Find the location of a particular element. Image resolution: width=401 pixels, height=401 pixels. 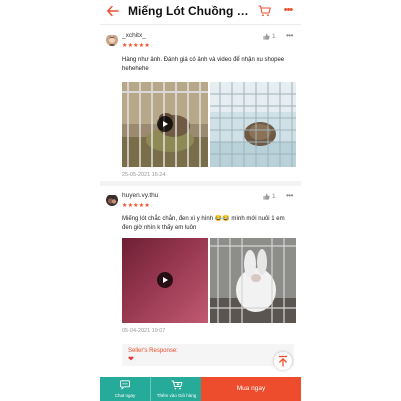

scroll-to-top-button is located at coordinates (283, 361).